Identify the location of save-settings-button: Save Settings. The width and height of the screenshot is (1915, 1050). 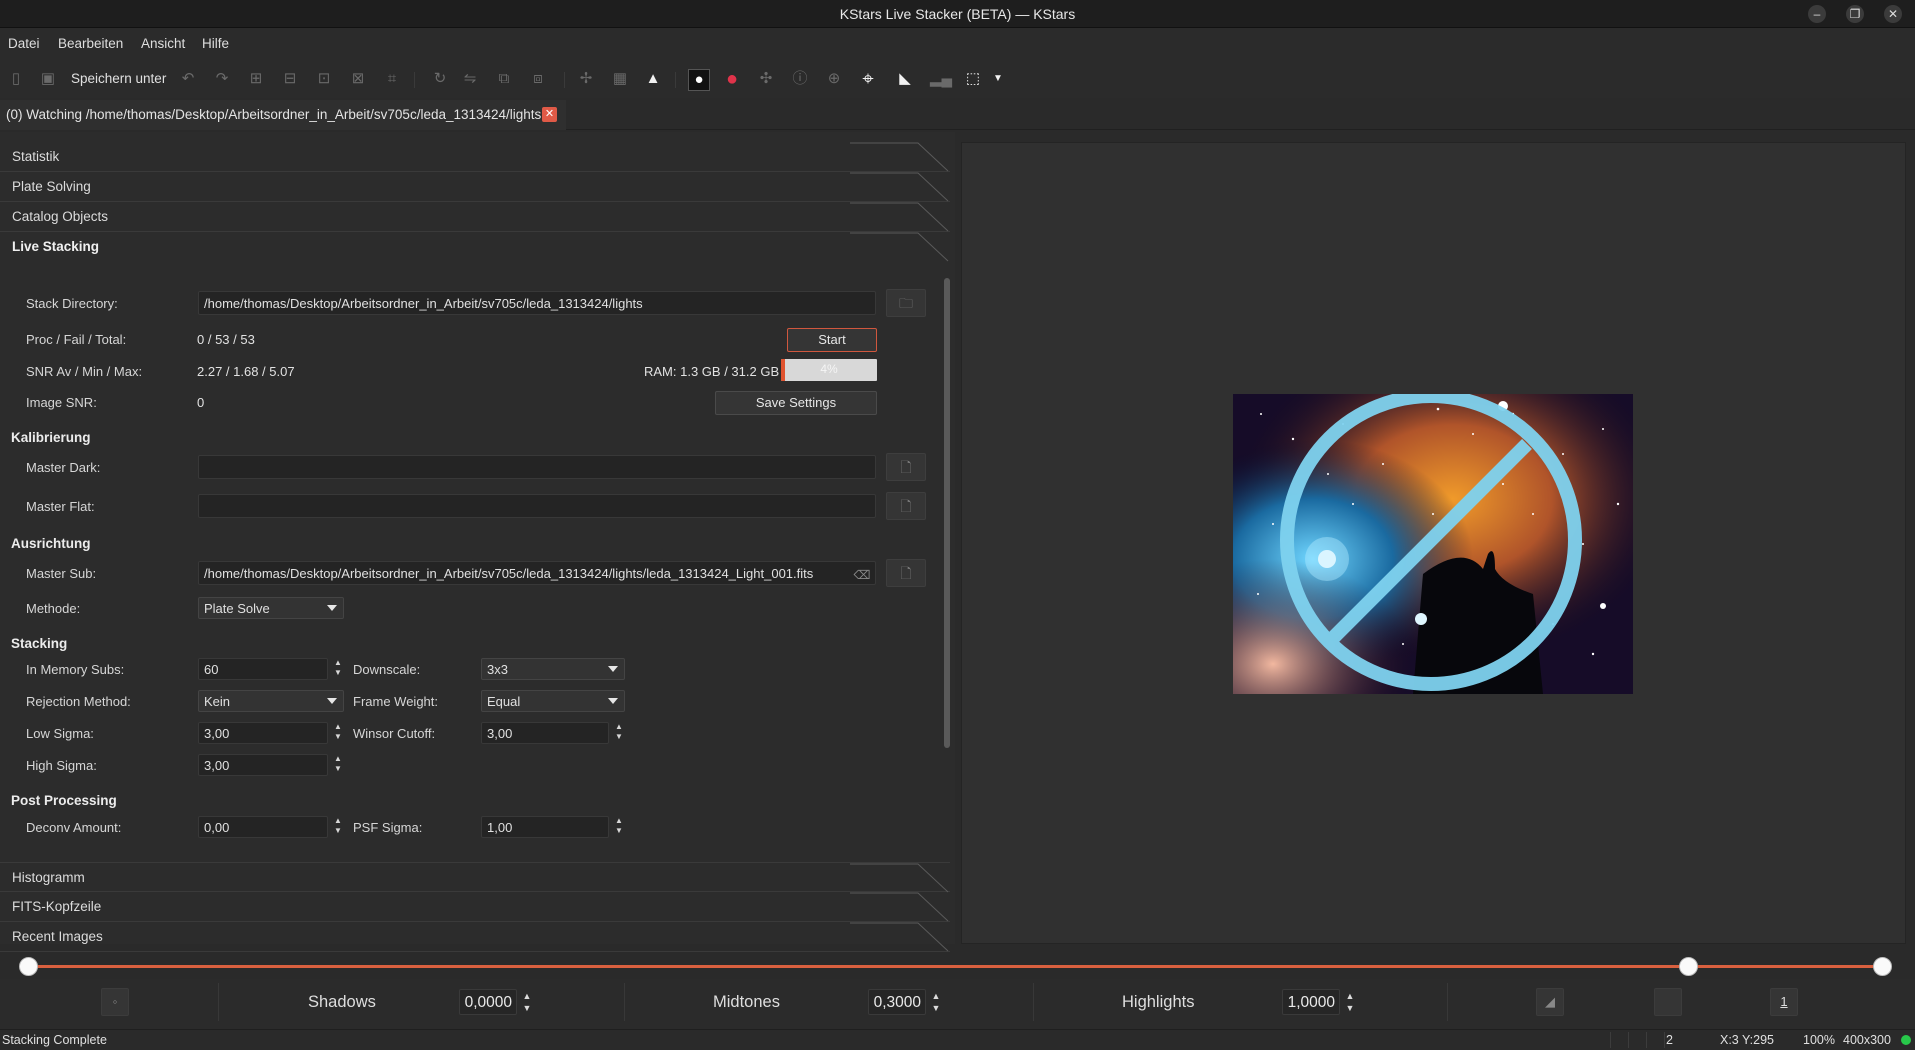
(796, 403).